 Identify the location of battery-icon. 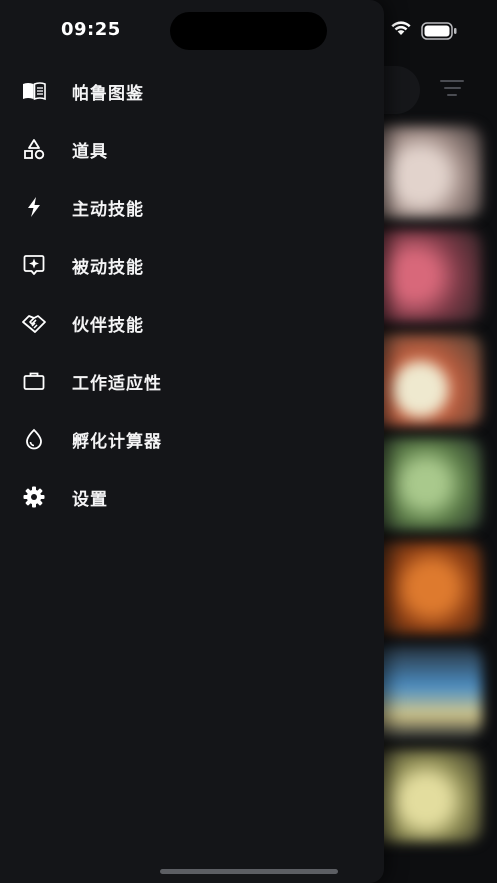
(439, 31).